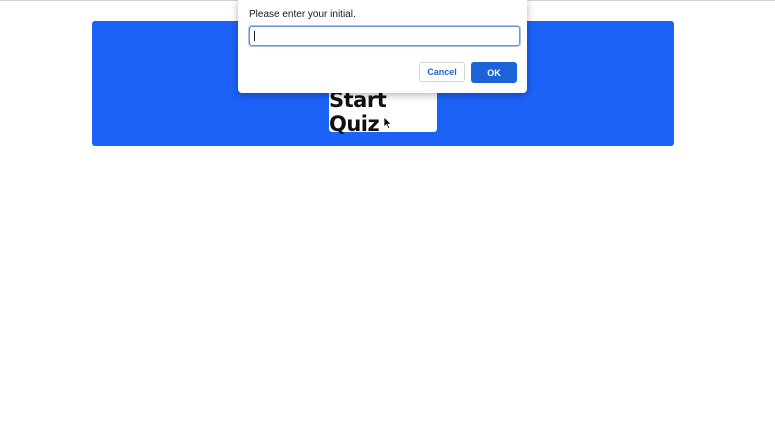 This screenshot has height=440, width=775. I want to click on mouse-pointer-icon, so click(388, 123).